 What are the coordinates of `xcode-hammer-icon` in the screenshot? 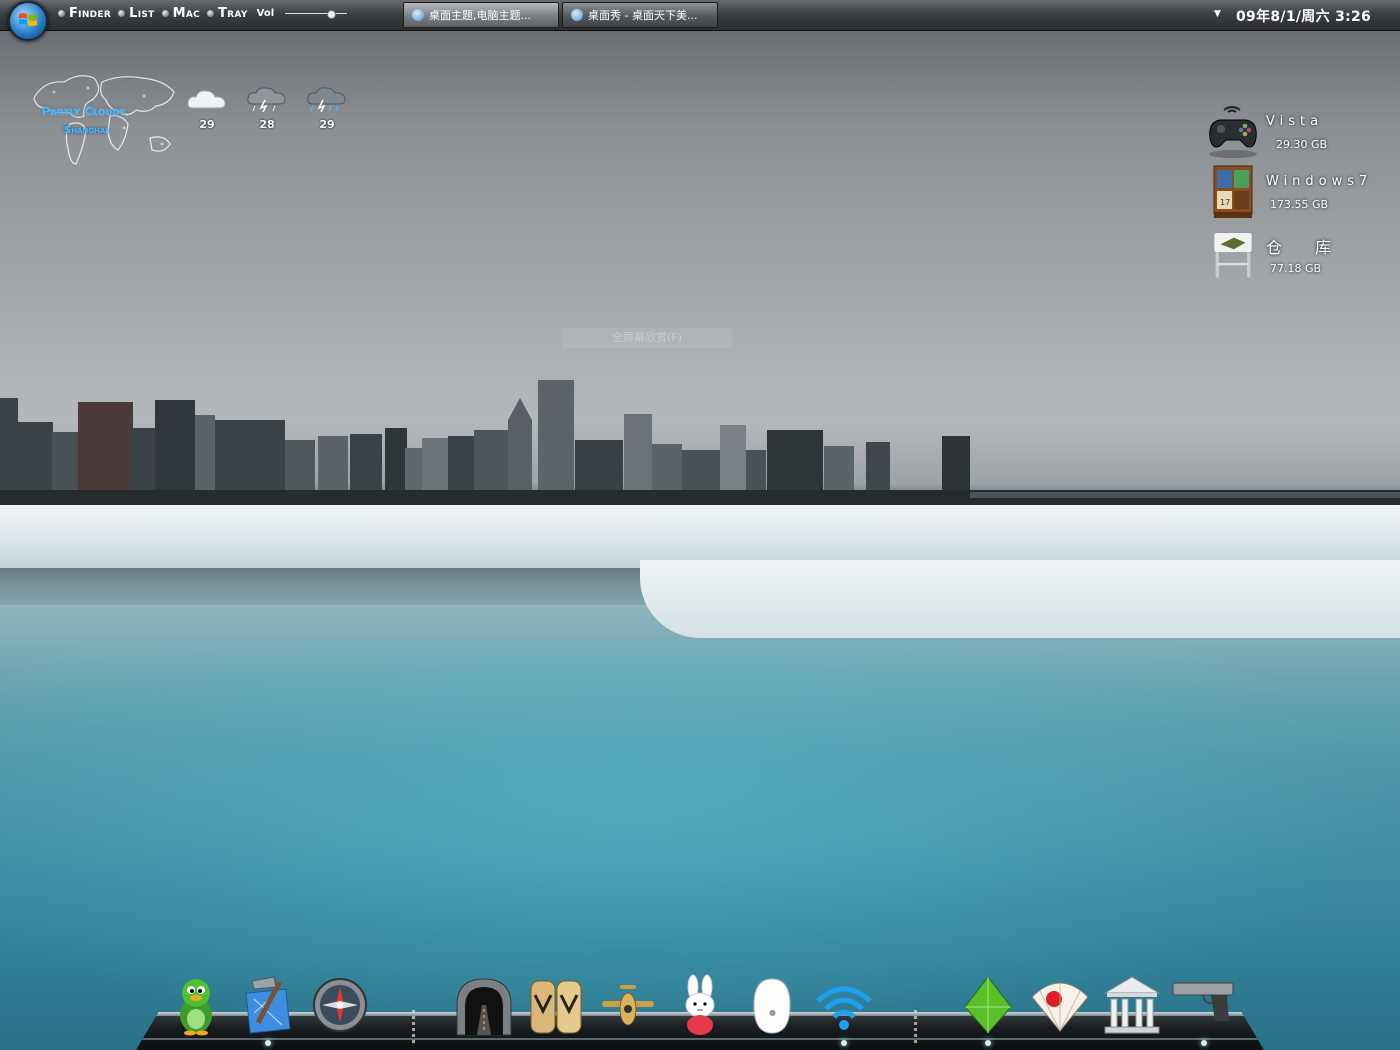 It's located at (268, 1005).